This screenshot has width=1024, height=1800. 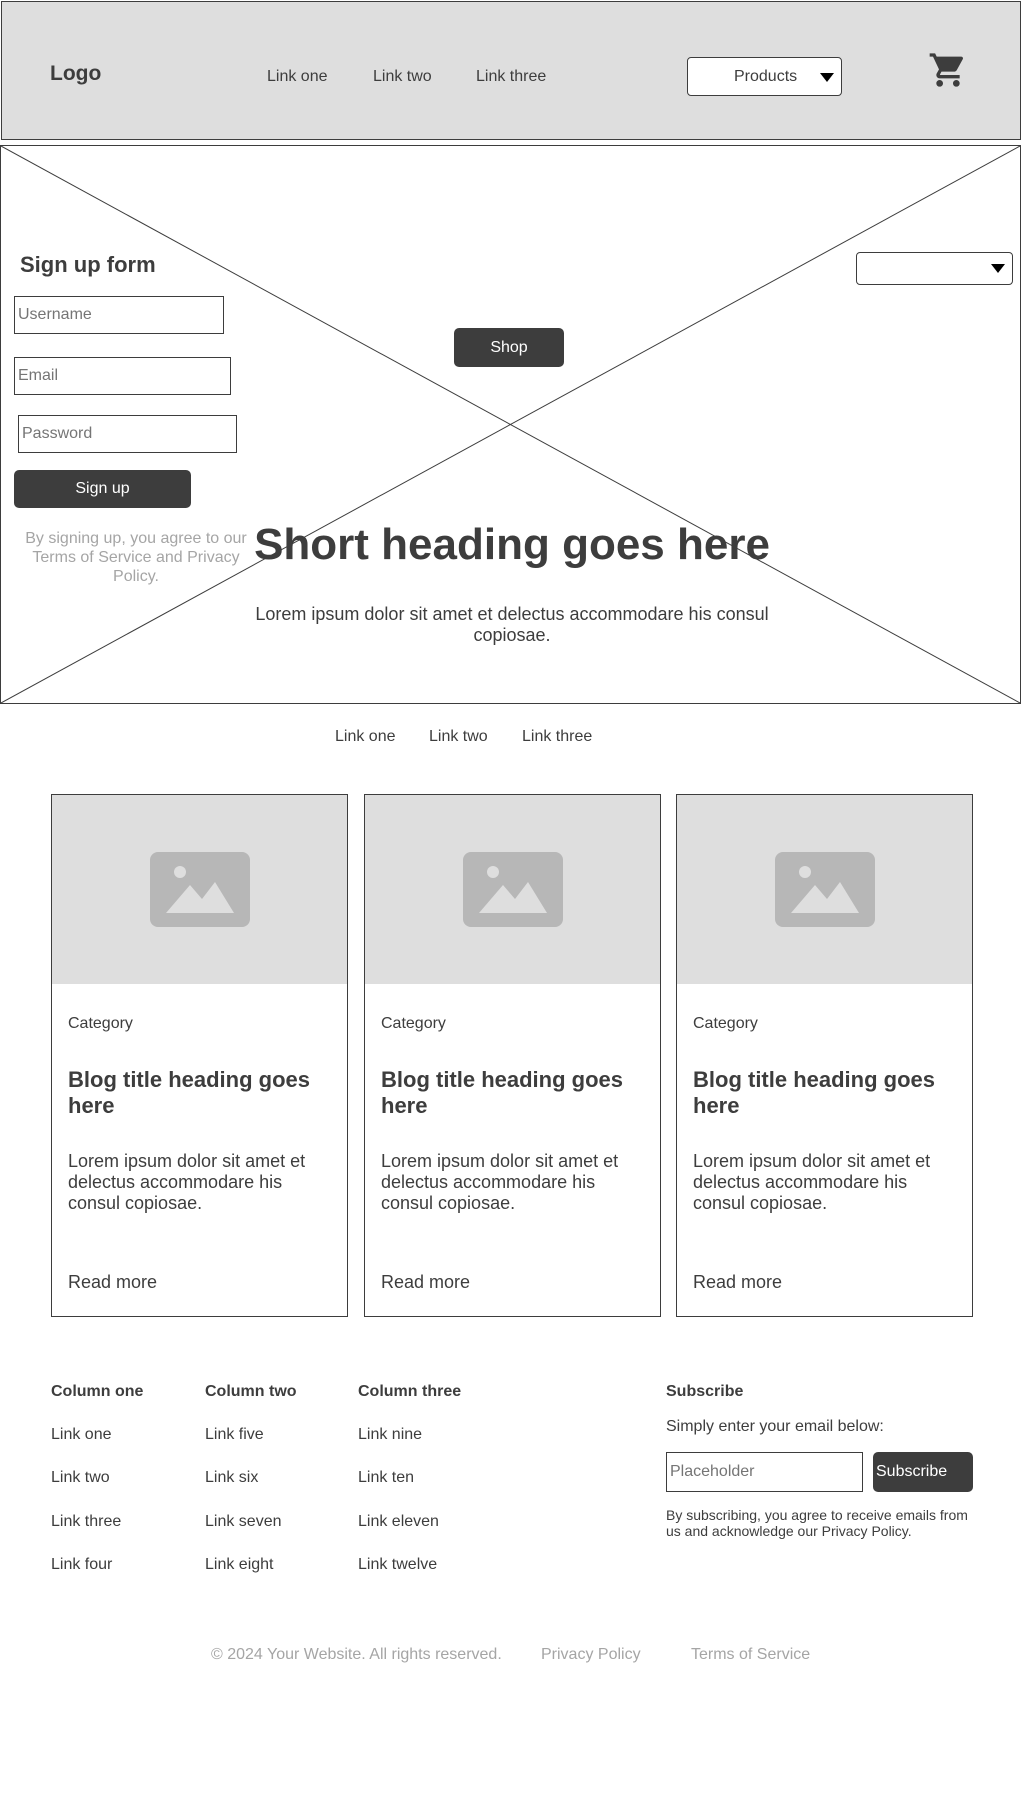 What do you see at coordinates (80, 1478) in the screenshot?
I see `footer-link: Link two` at bounding box center [80, 1478].